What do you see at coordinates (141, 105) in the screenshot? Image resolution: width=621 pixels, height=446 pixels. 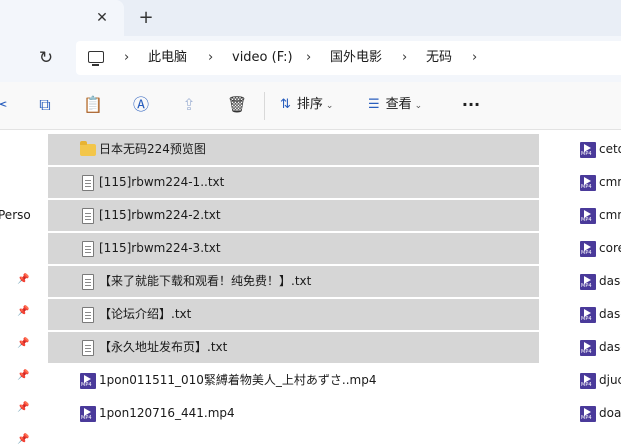 I see `rename-icon: Ⓐ` at bounding box center [141, 105].